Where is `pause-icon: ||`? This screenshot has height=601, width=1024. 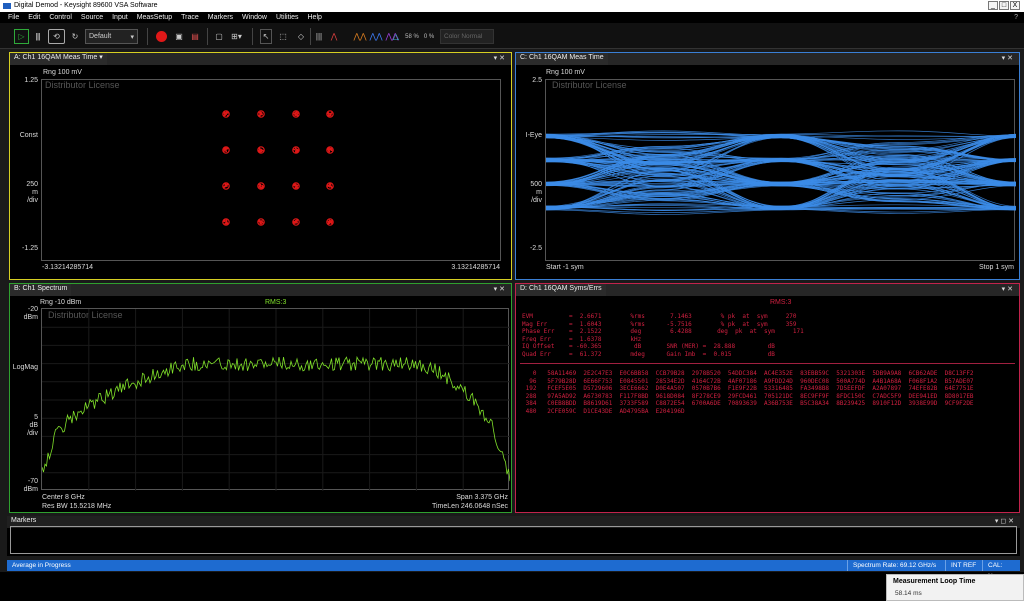
pause-icon: || is located at coordinates (38, 36).